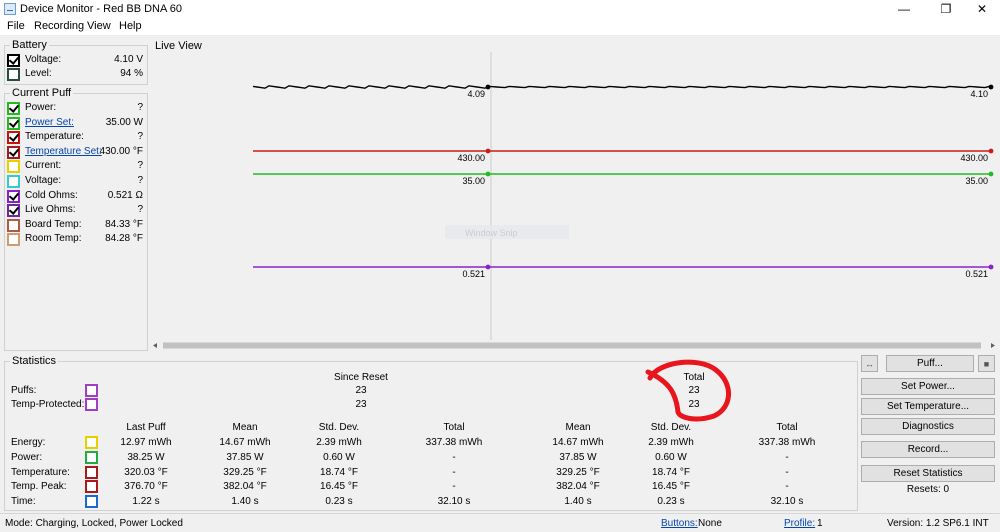 This screenshot has width=1000, height=532. I want to click on stats-cell: 376.70 °F, so click(146, 487).